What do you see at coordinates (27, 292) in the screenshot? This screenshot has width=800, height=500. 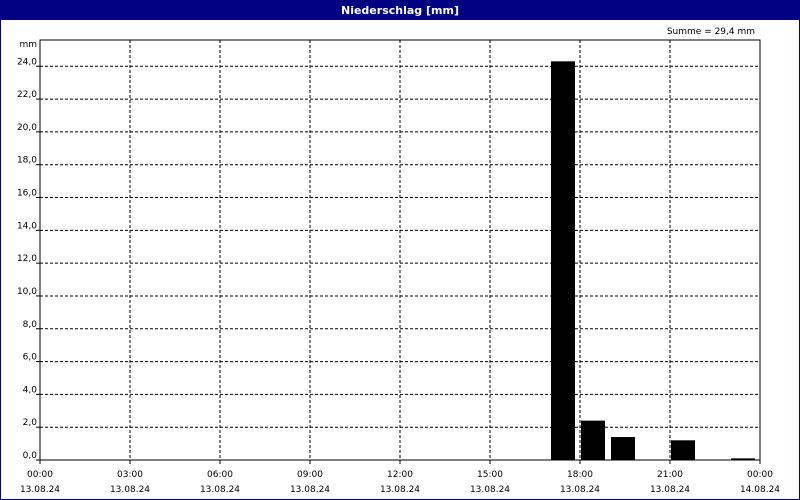 I see `y-tick-label: 10,0` at bounding box center [27, 292].